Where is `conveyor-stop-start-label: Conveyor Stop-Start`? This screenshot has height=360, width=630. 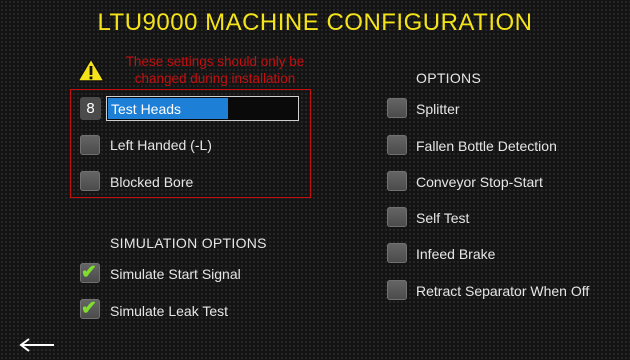
conveyor-stop-start-label: Conveyor Stop-Start is located at coordinates (479, 182).